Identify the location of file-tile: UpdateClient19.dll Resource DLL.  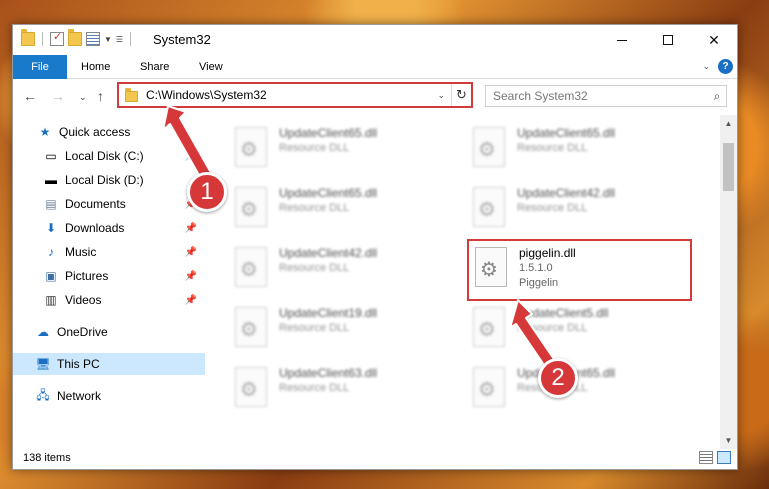
(325, 332).